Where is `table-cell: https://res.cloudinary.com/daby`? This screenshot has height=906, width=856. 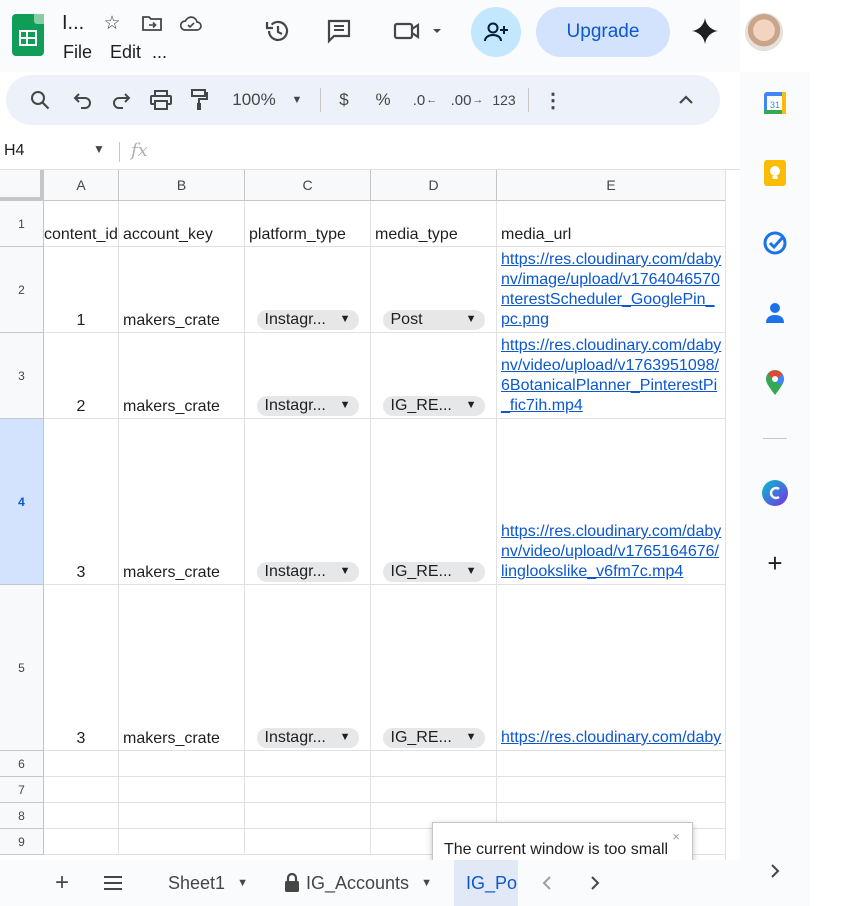
table-cell: https://res.cloudinary.com/daby is located at coordinates (611, 668).